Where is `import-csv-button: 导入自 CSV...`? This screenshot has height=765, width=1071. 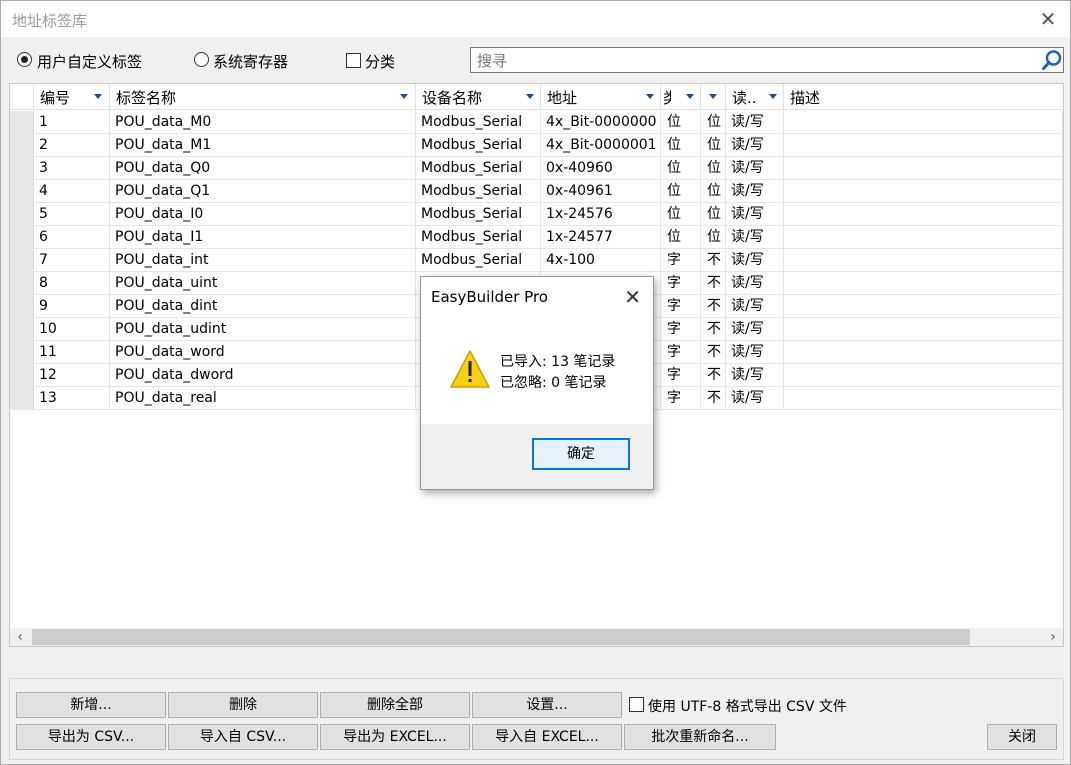 import-csv-button: 导入自 CSV... is located at coordinates (243, 737).